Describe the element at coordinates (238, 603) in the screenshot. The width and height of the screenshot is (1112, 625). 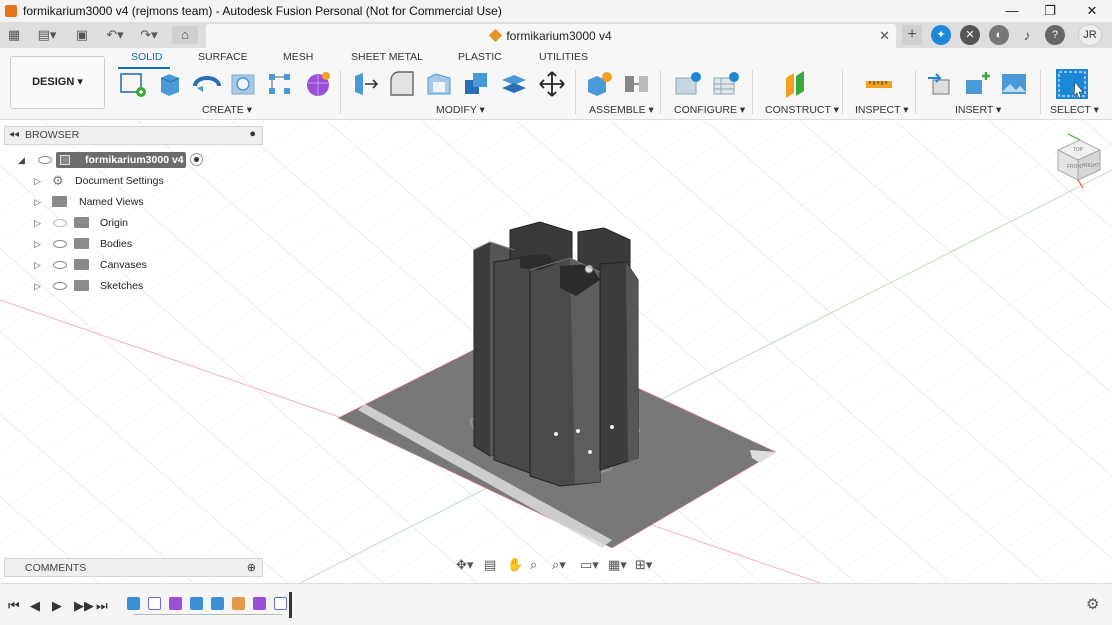
I see `timeline-combine-feature` at that location.